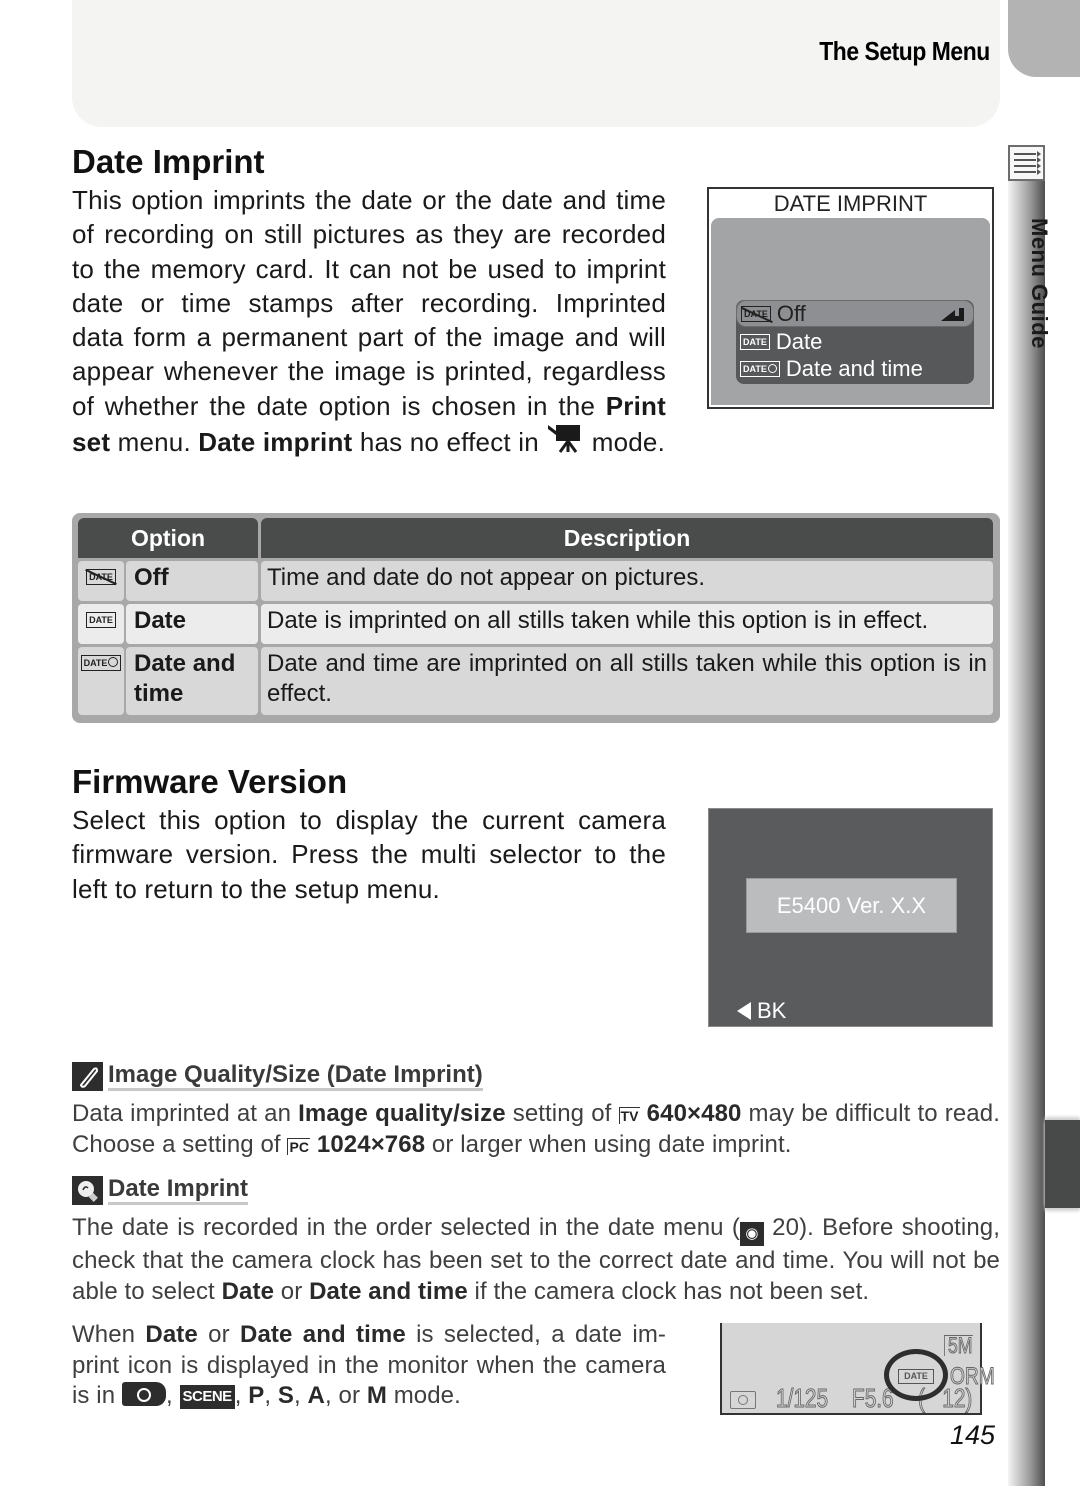 This screenshot has width=1080, height=1486. What do you see at coordinates (168, 538) in the screenshot?
I see `table-header-option: Option` at bounding box center [168, 538].